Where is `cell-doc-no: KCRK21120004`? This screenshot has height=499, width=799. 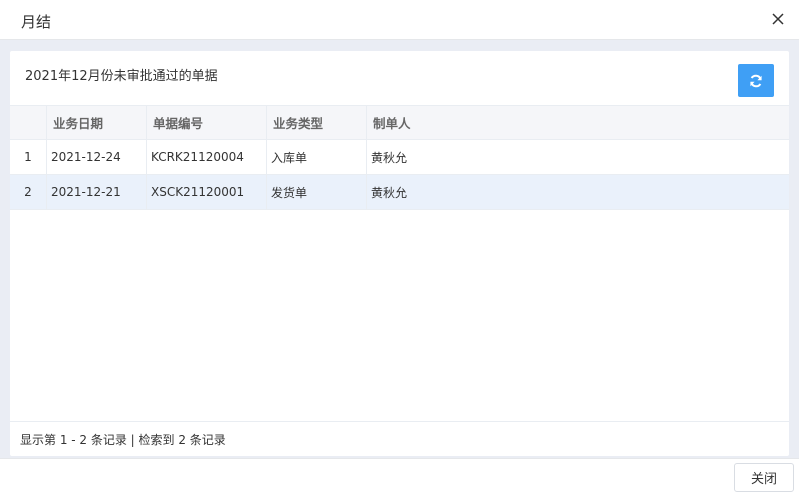
cell-doc-no: KCRK21120004 is located at coordinates (207, 157).